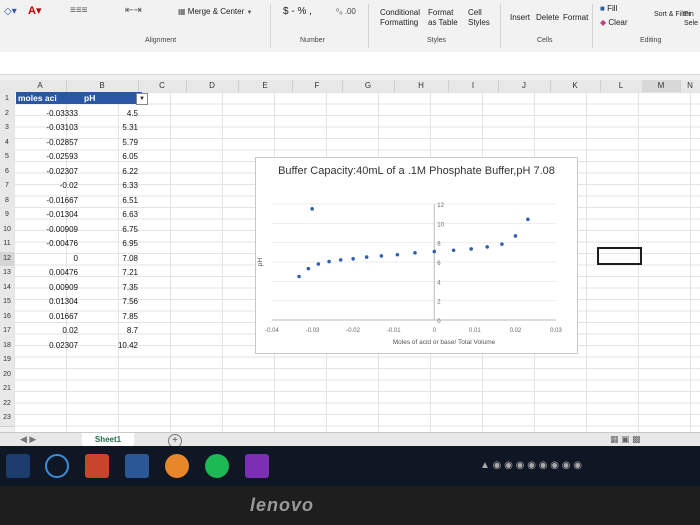 The image size is (700, 525). What do you see at coordinates (51, 215) in the screenshot?
I see `cell-a9: -0.01304` at bounding box center [51, 215].